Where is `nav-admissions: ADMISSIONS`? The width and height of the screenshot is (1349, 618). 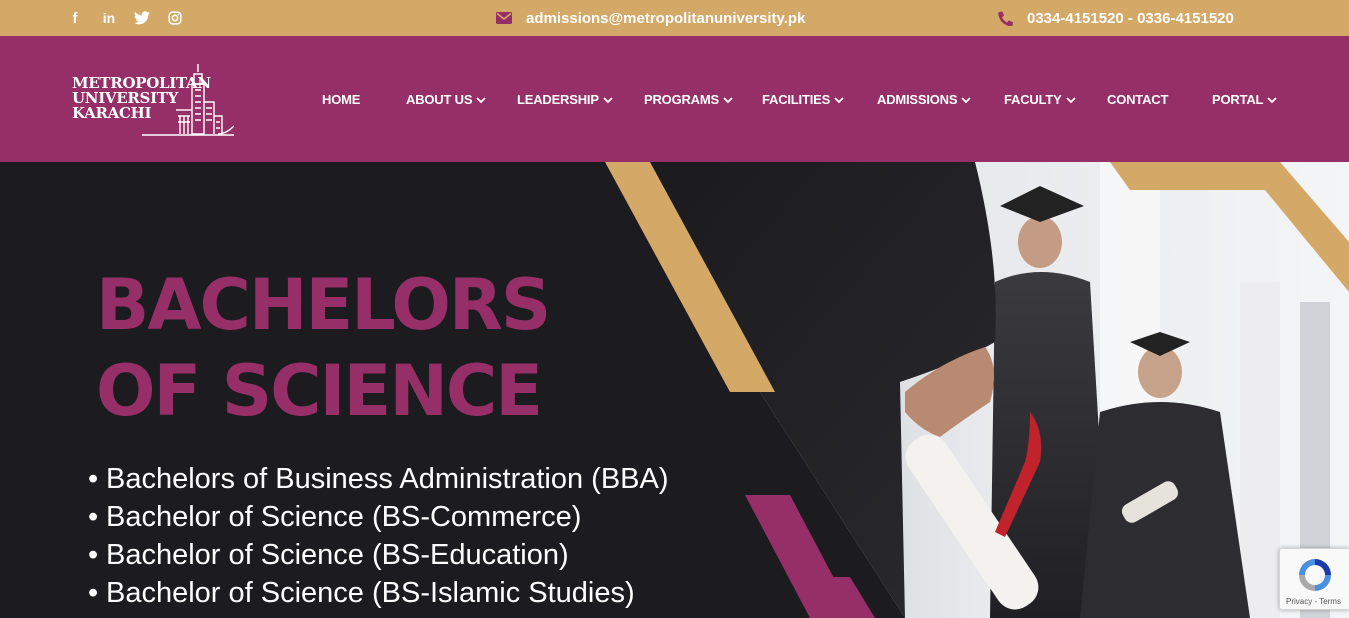
nav-admissions: ADMISSIONS is located at coordinates (924, 99).